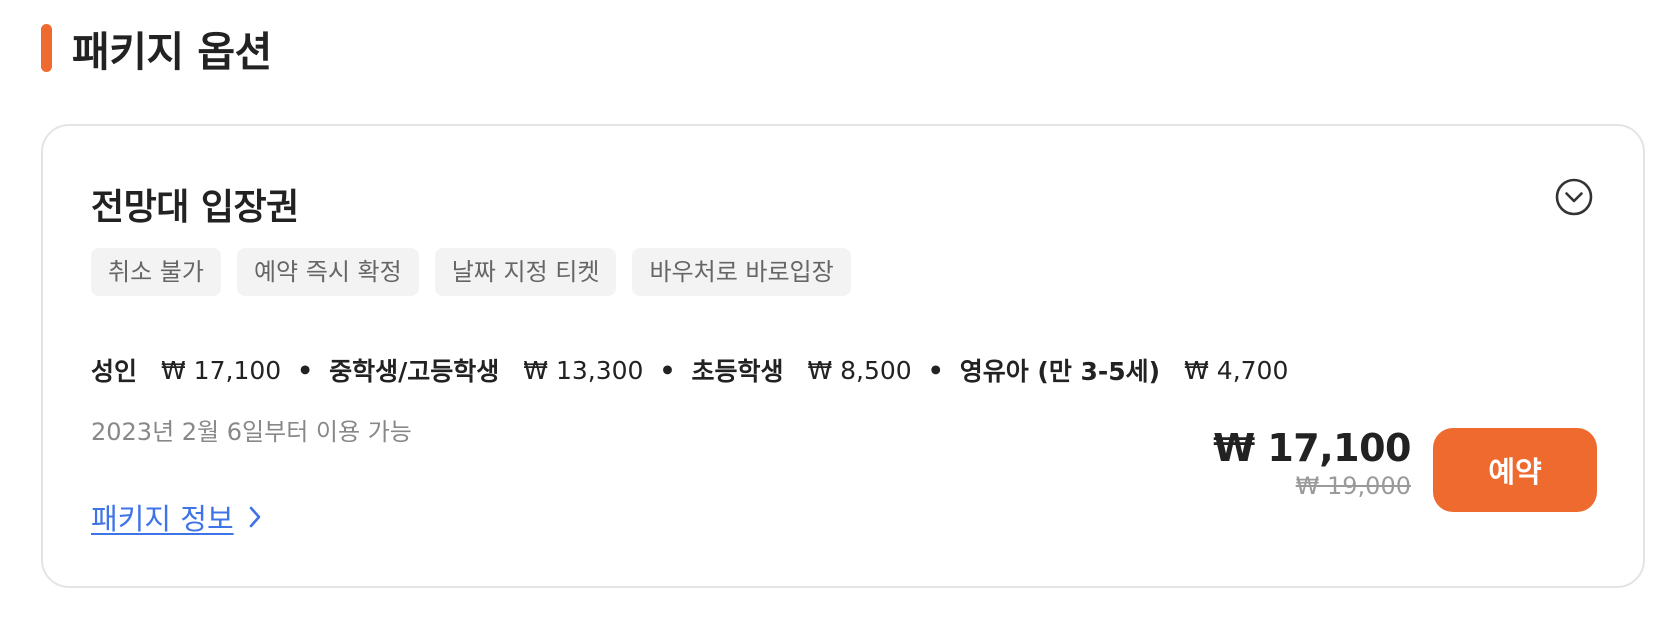 The image size is (1660, 632). I want to click on chevron-right-icon, so click(254, 517).